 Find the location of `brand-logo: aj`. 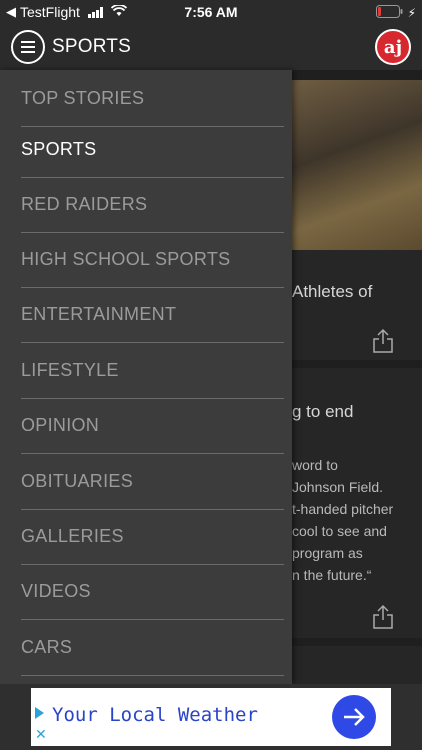

brand-logo: aj is located at coordinates (393, 47).